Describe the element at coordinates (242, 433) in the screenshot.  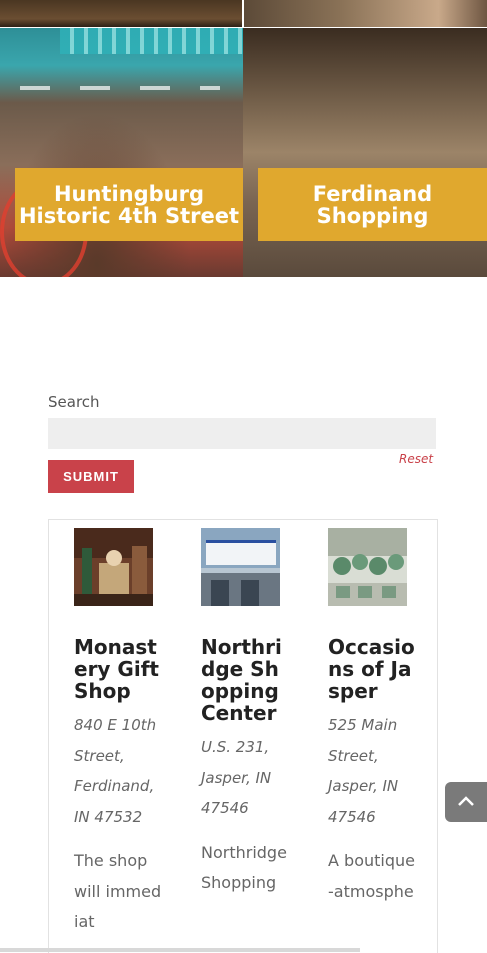
I see `search-input` at that location.